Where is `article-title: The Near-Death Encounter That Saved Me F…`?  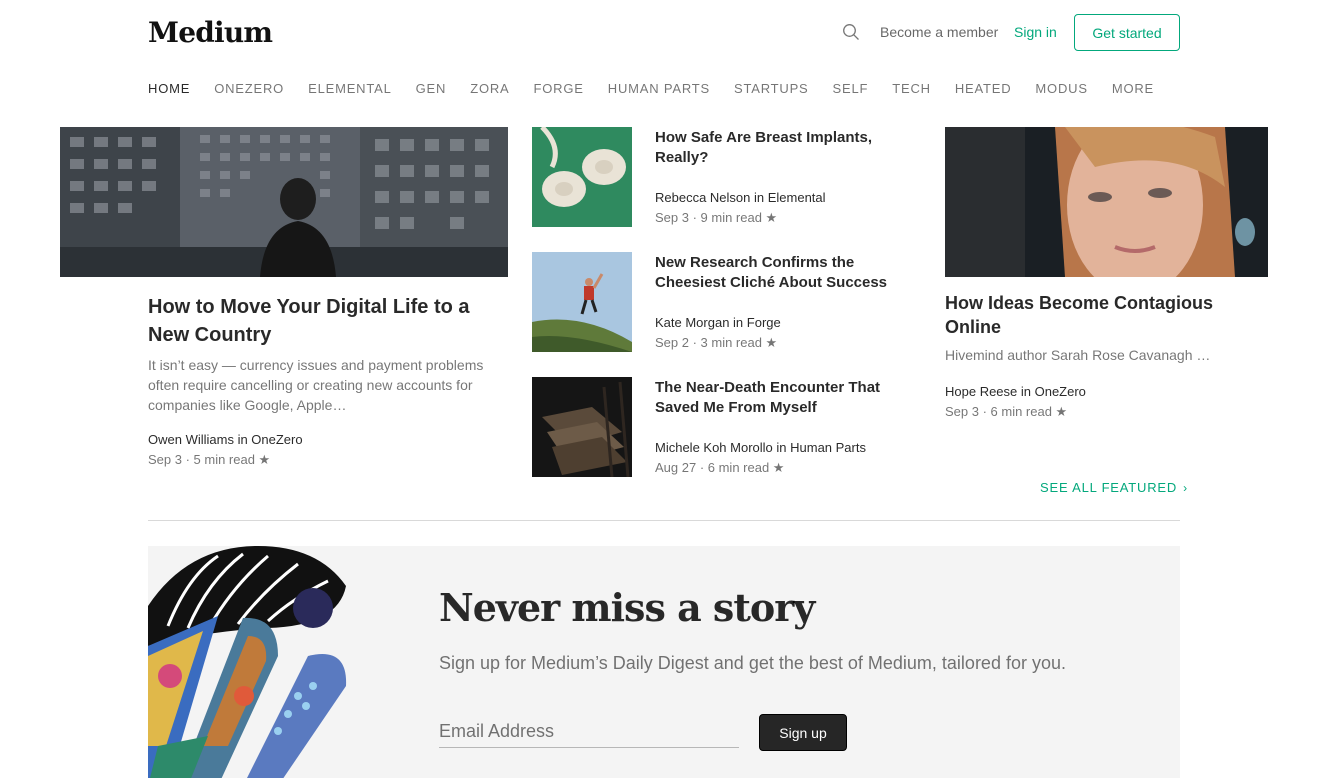
article-title: The Near-Death Encounter That Saved Me F… is located at coordinates (777, 398).